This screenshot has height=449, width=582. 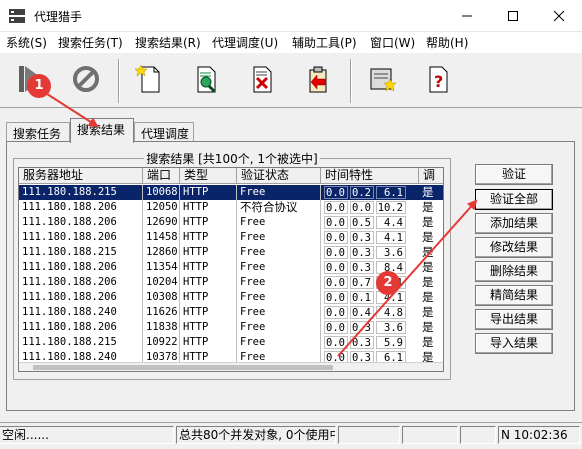 I want to click on annotation-badge-1: 1, so click(x=39, y=86).